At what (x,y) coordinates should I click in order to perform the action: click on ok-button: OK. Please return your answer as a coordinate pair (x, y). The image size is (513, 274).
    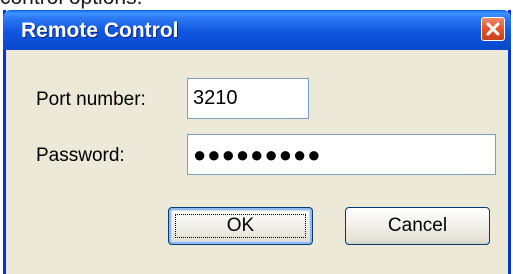
    Looking at the image, I should click on (240, 226).